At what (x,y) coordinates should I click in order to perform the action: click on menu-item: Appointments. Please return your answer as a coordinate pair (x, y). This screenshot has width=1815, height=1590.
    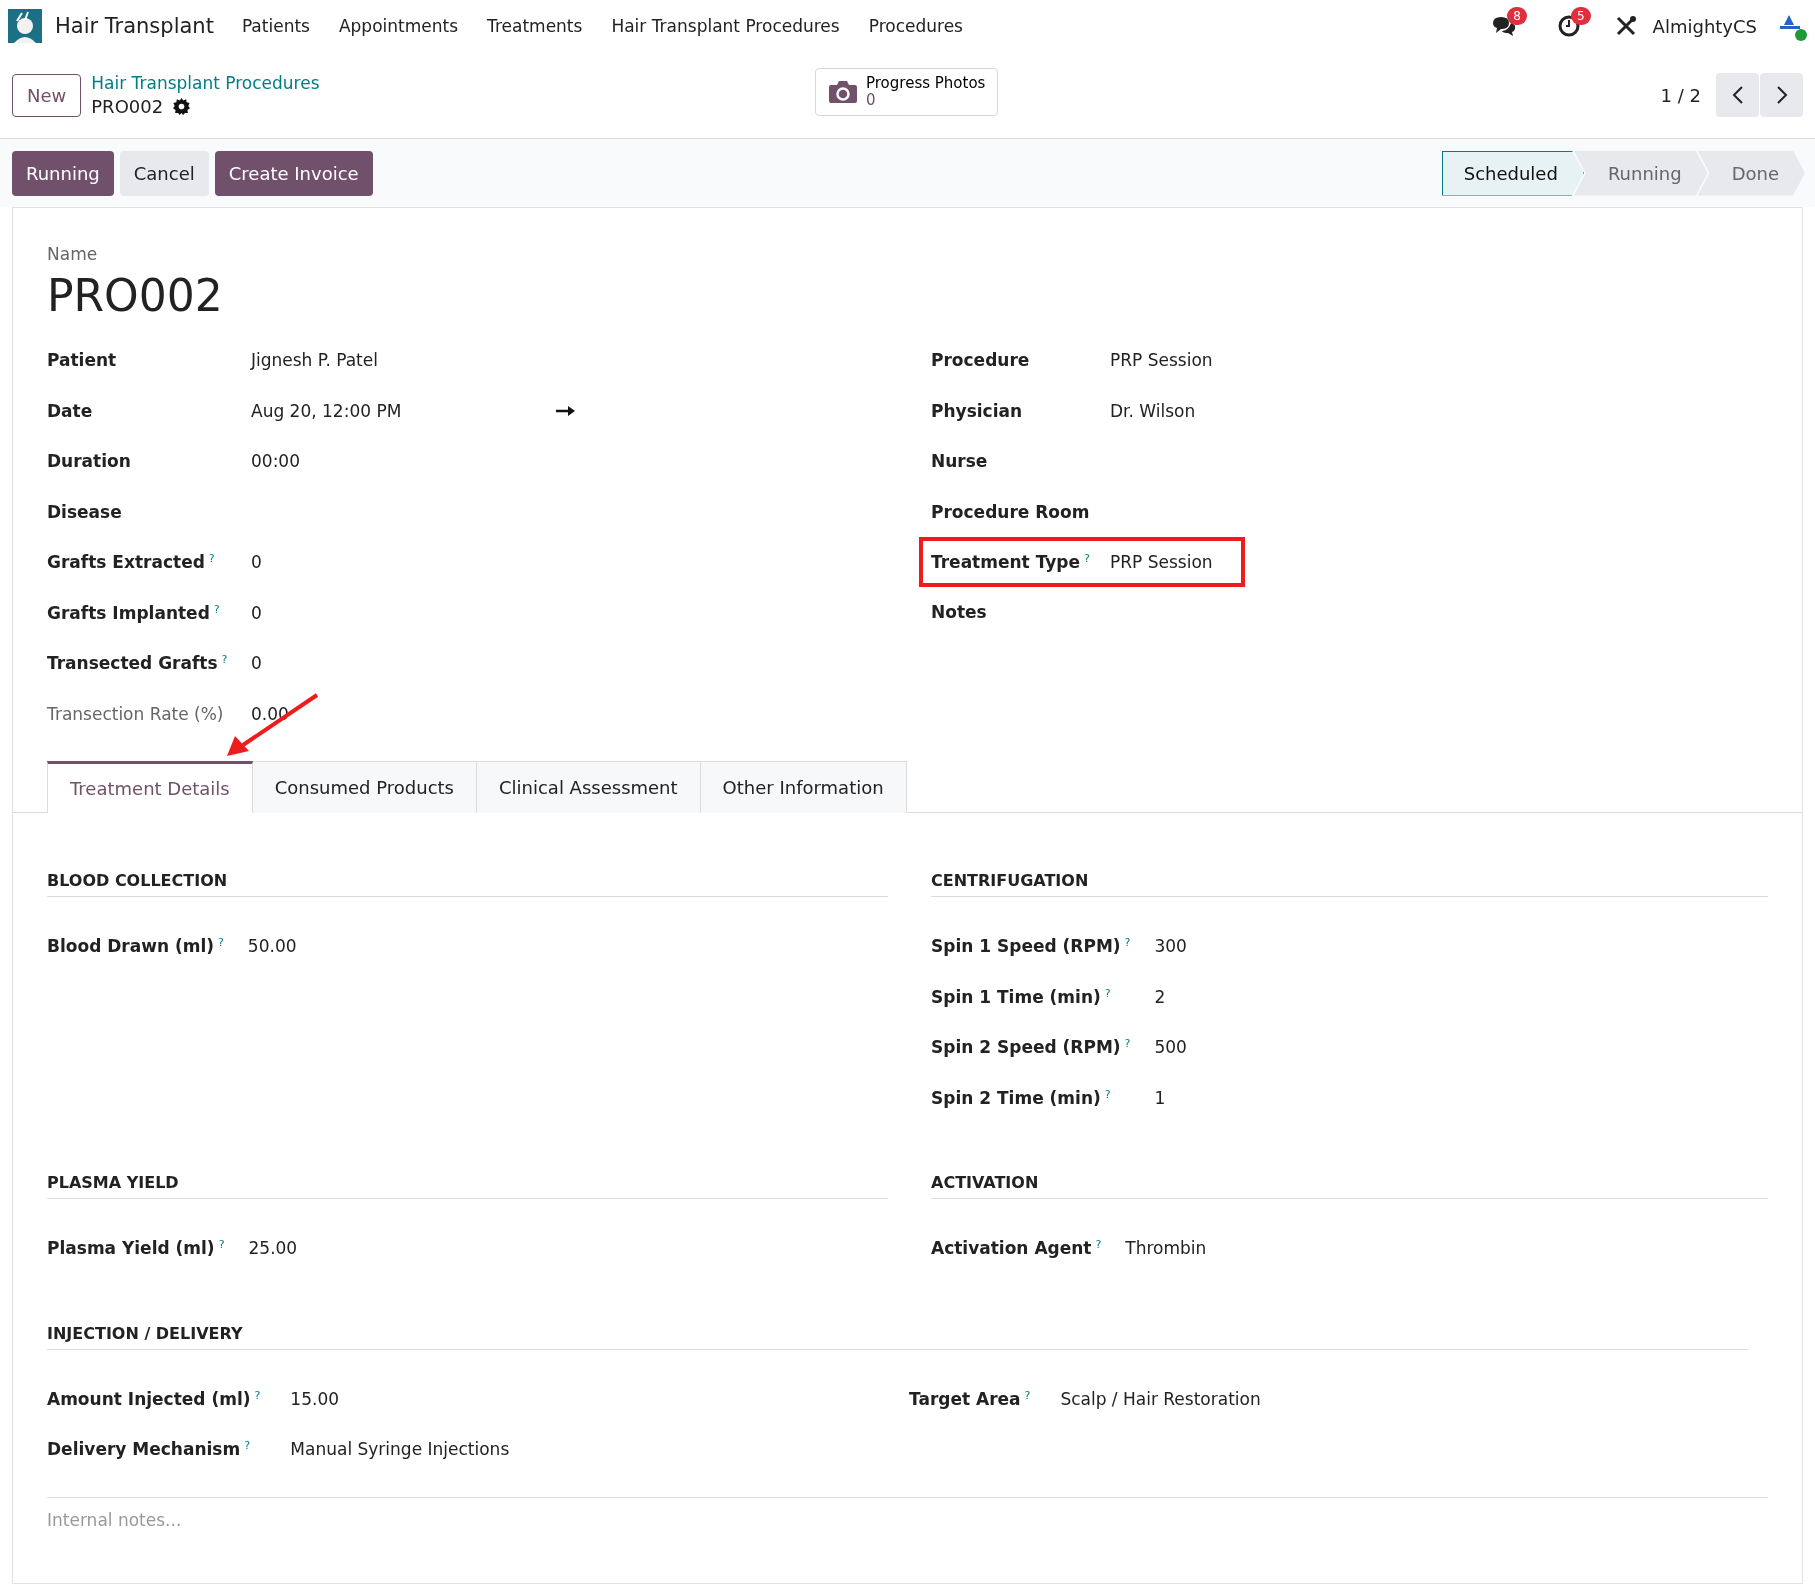
    Looking at the image, I should click on (398, 26).